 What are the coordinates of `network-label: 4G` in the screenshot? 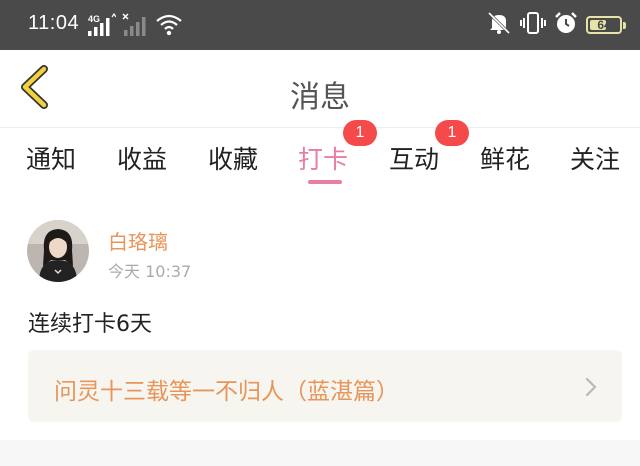 It's located at (94, 19).